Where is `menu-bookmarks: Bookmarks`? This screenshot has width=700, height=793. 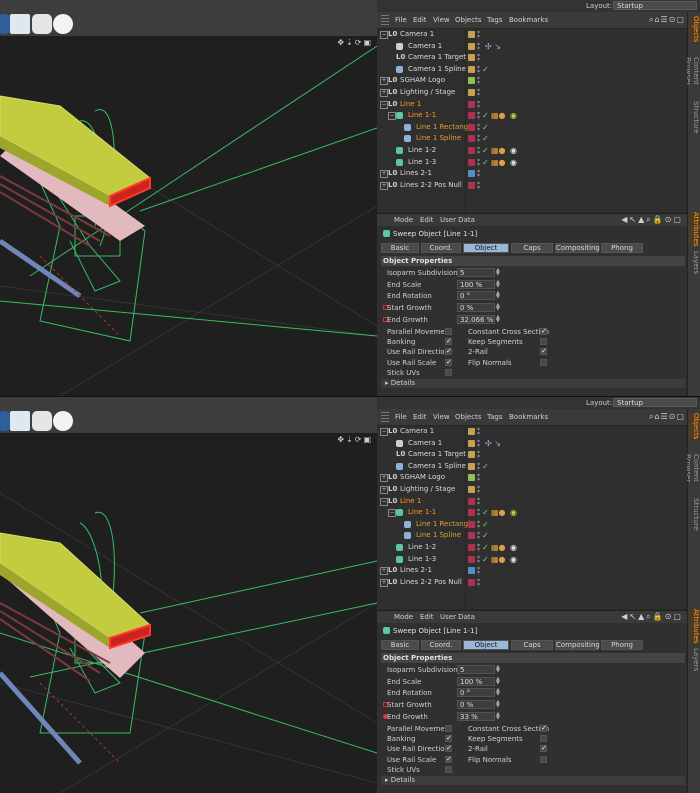
menu-bookmarks: Bookmarks is located at coordinates (528, 20).